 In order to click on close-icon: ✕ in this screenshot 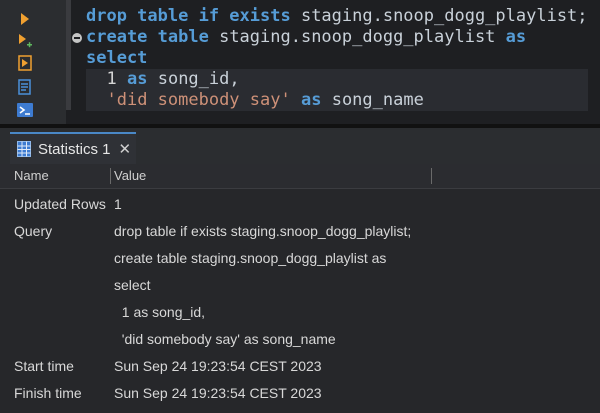, I will do `click(125, 149)`.